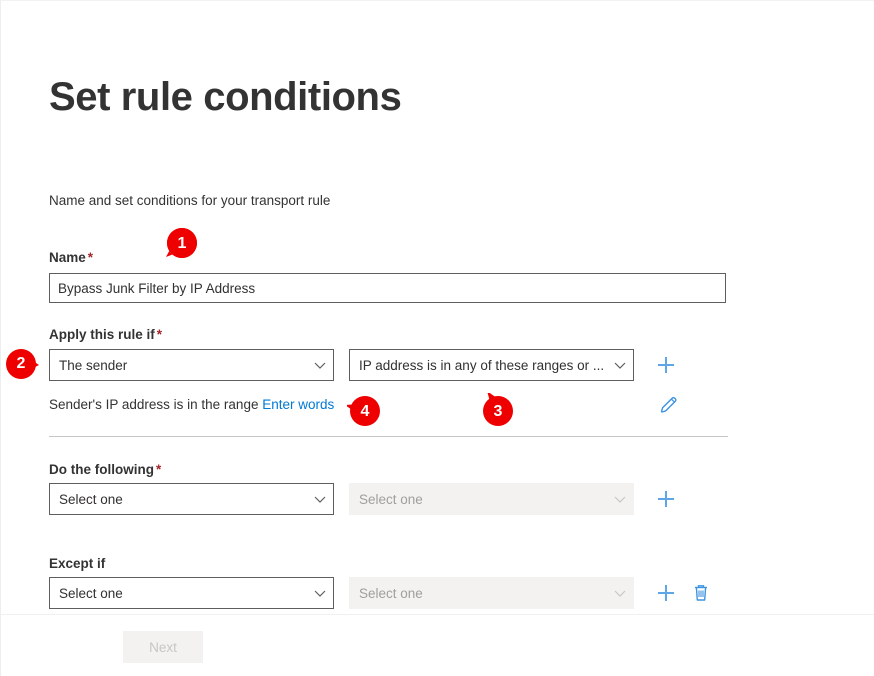 The width and height of the screenshot is (874, 676). I want to click on except-if-label: Except if, so click(77, 563).